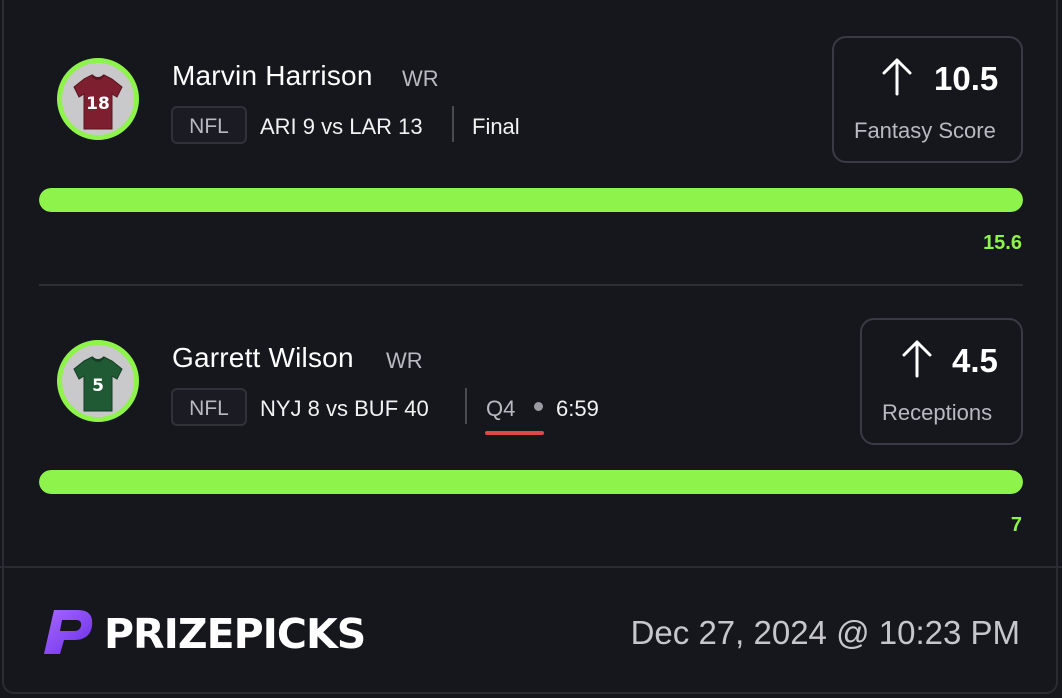 Image resolution: width=1062 pixels, height=698 pixels. I want to click on live-indicator, so click(514, 433).